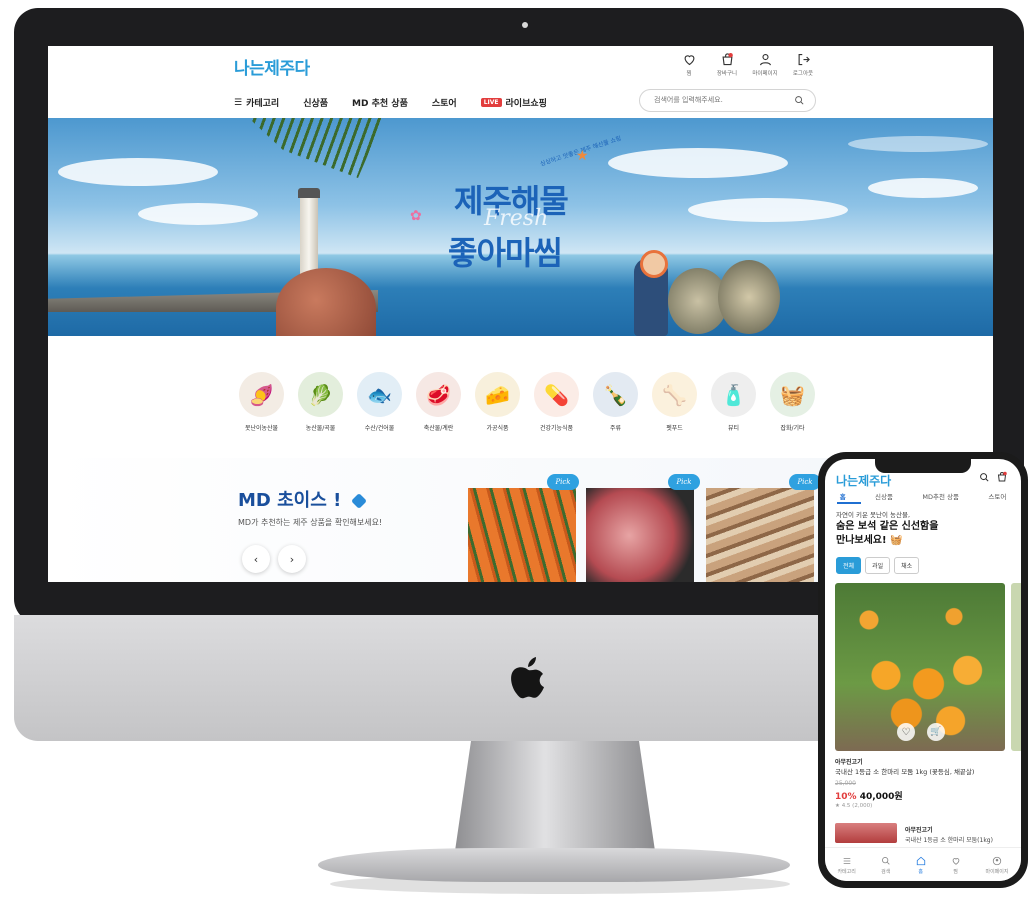  I want to click on product2-name: 국내산 1등급 소 한마리 모둠(1kg), so click(949, 839).